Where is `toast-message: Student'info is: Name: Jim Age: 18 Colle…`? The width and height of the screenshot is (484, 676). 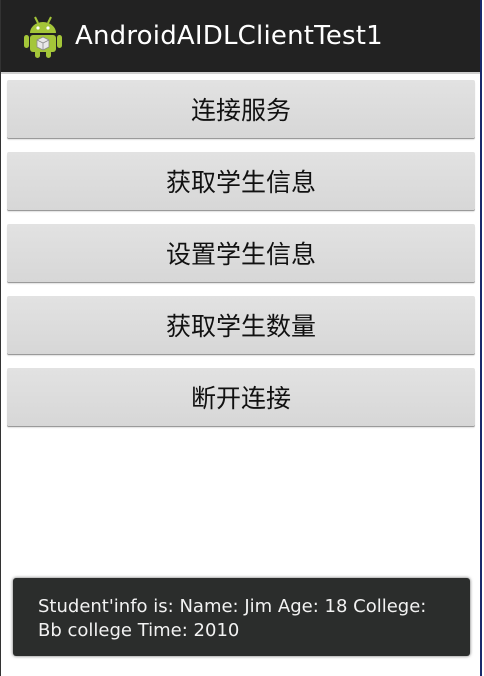 toast-message: Student'info is: Name: Jim Age: 18 Colle… is located at coordinates (241, 617).